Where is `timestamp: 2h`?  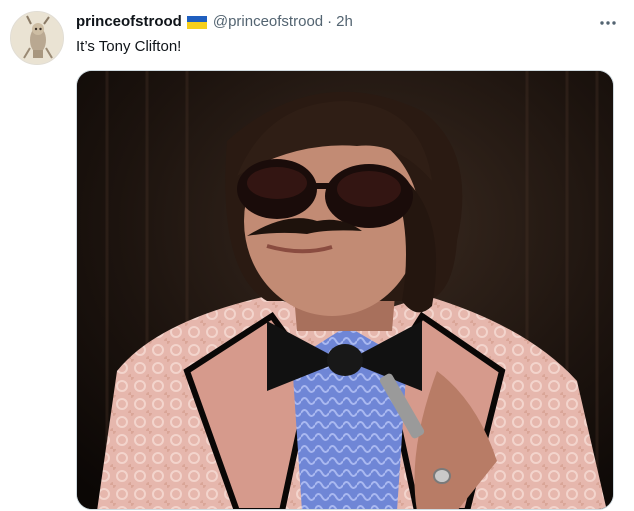 timestamp: 2h is located at coordinates (344, 22).